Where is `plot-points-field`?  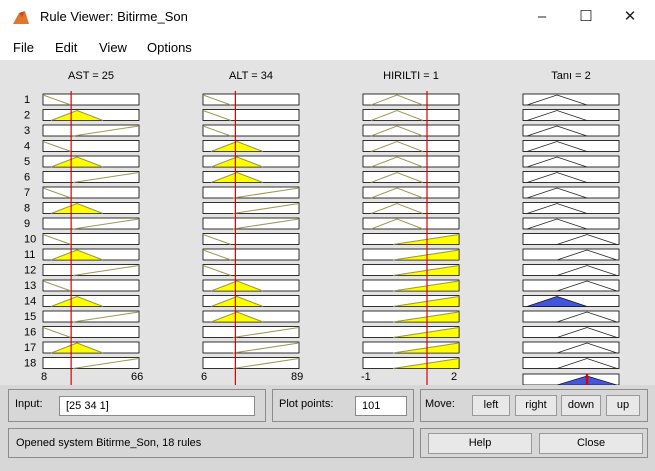 plot-points-field is located at coordinates (381, 406).